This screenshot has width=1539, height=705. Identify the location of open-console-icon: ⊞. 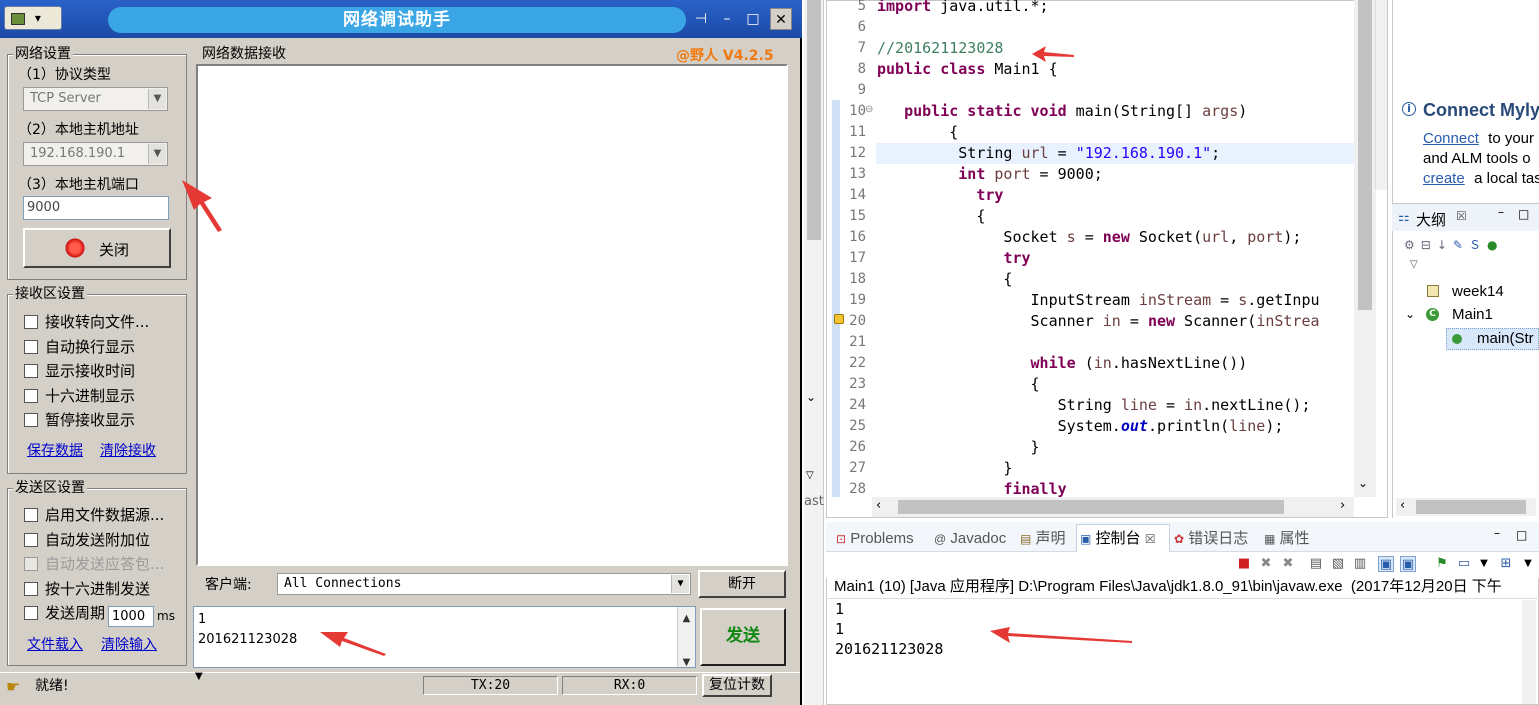
(1506, 564).